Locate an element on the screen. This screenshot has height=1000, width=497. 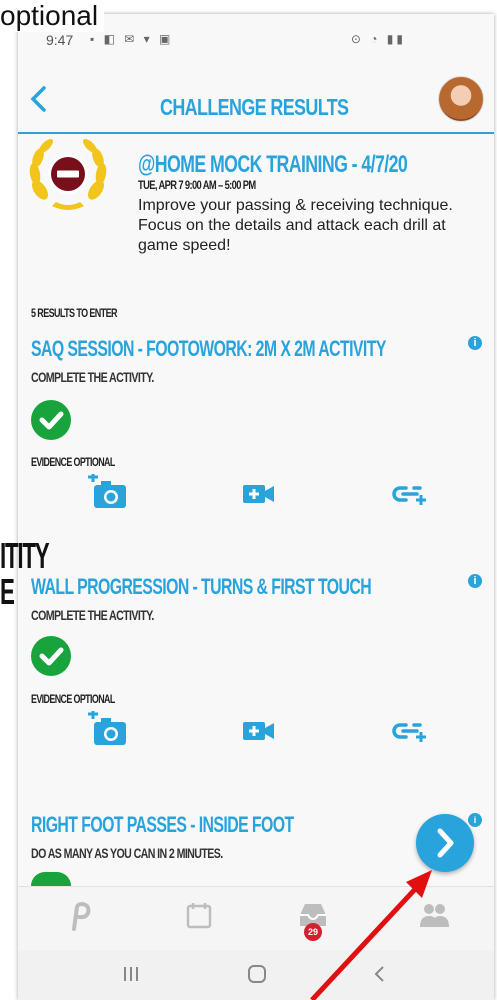
status-notification-icons: ▪ ◧ ✉ ▾ ▣ is located at coordinates (132, 39).